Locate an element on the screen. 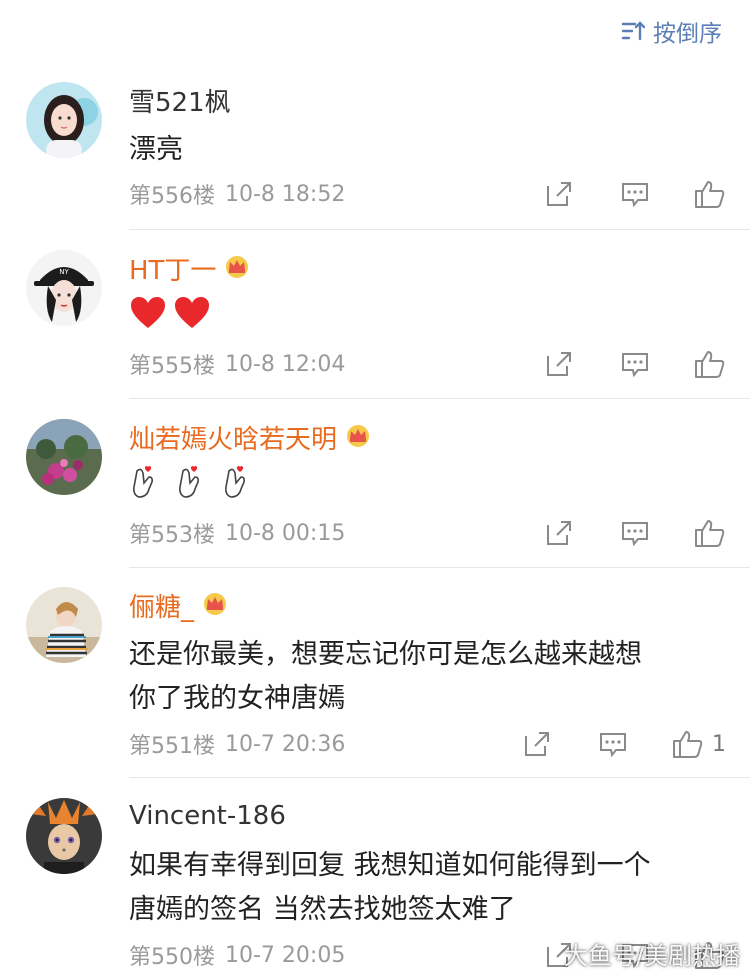  like-button: 1 is located at coordinates (699, 744).